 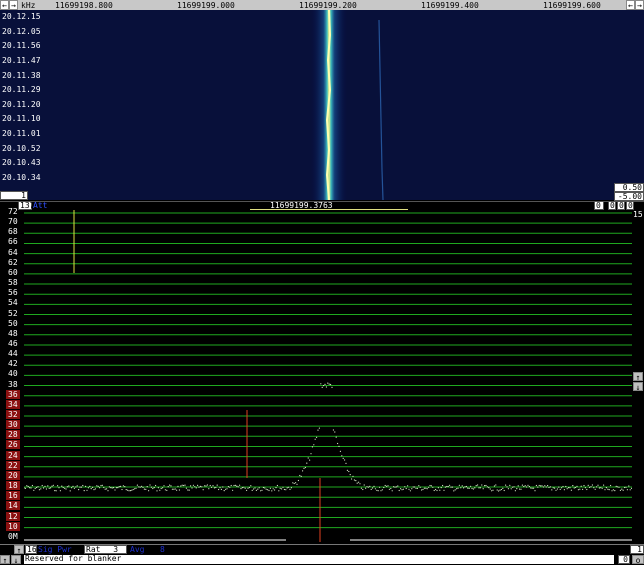 What do you see at coordinates (21, 75) in the screenshot?
I see `waterfall-time-5: 20.11.38` at bounding box center [21, 75].